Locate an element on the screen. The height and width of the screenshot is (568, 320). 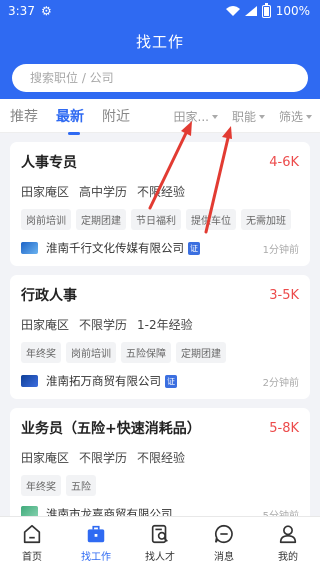
company-row: 淮南千行文化传媒有限公司 证 1分钟前 is located at coordinates (160, 248).